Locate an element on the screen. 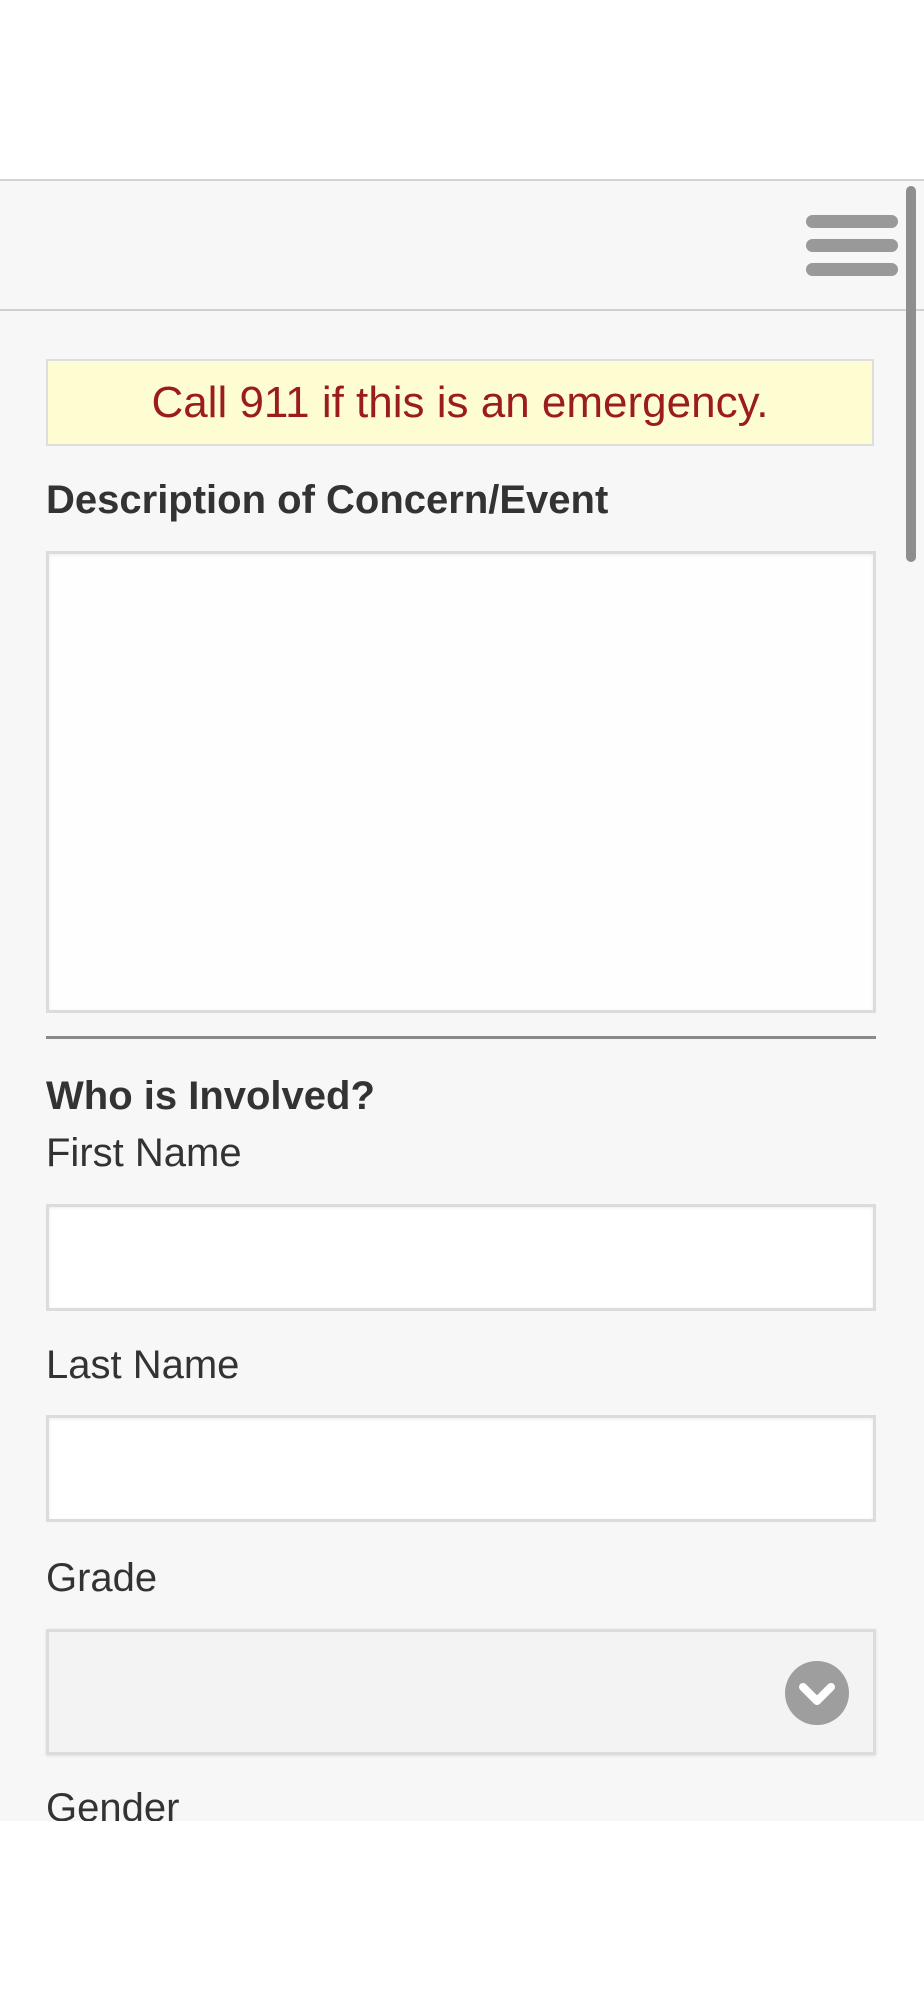  last-name-input is located at coordinates (461, 1468).